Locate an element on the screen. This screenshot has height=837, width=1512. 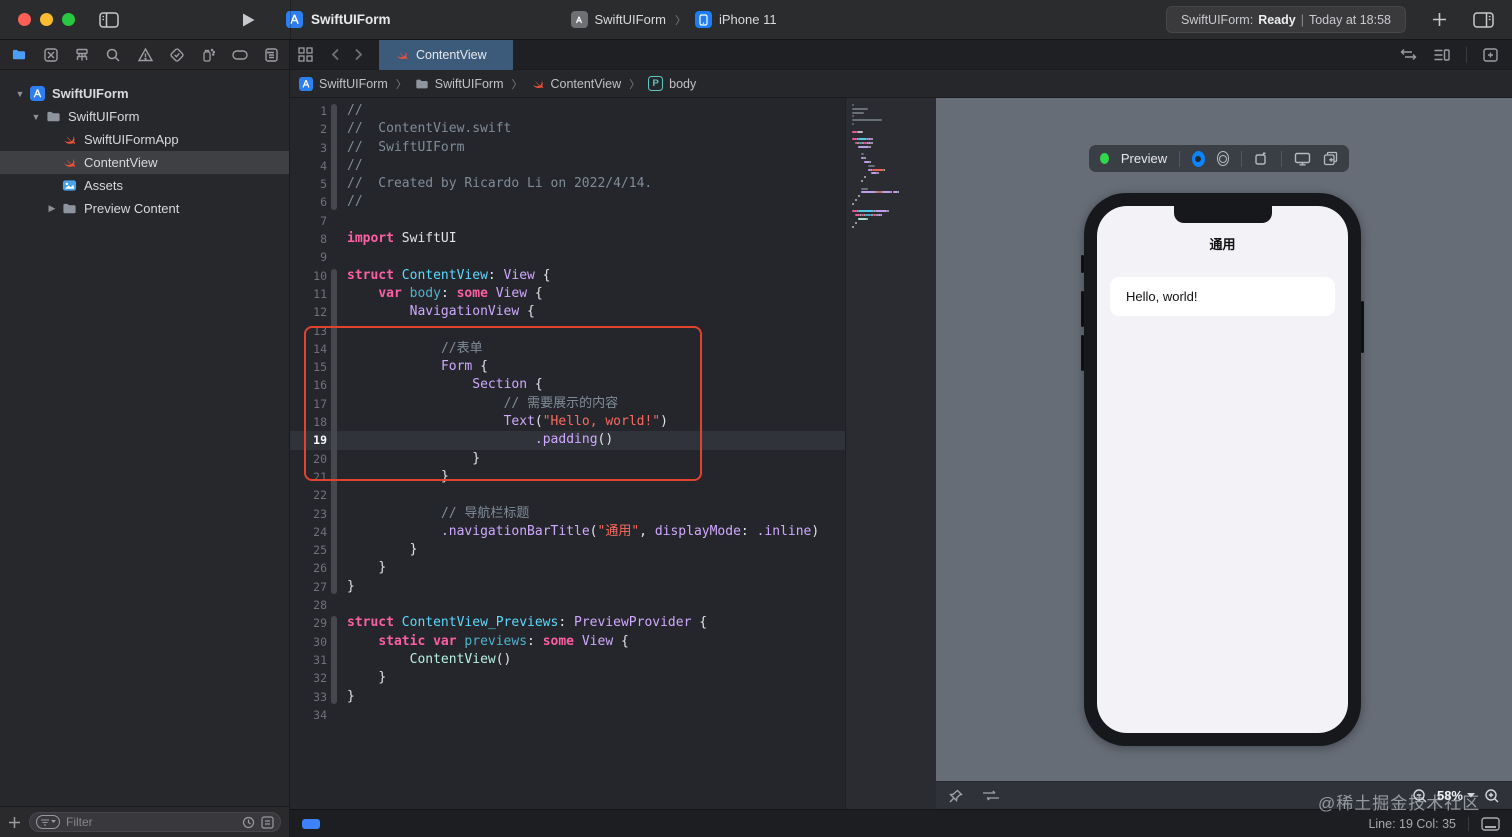
code-line: 6// is located at coordinates (567, 202).